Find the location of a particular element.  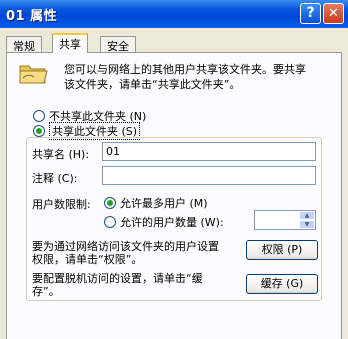

comment-input is located at coordinates (209, 175).